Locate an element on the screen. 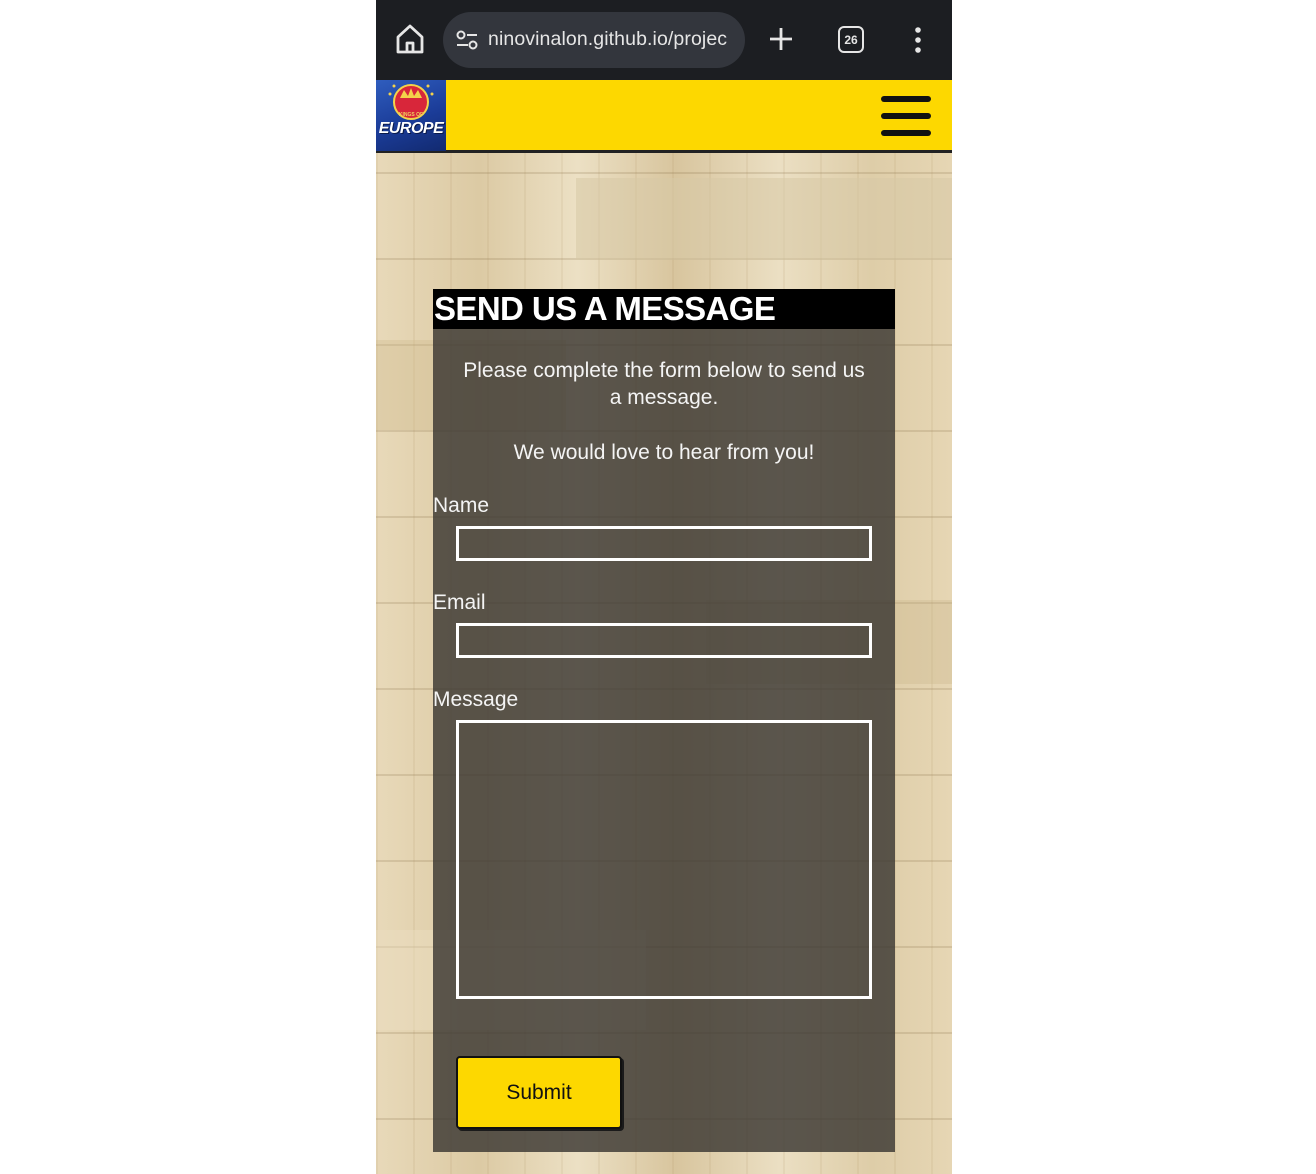 Image resolution: width=1316 pixels, height=1174 pixels. plus-icon is located at coordinates (781, 39).